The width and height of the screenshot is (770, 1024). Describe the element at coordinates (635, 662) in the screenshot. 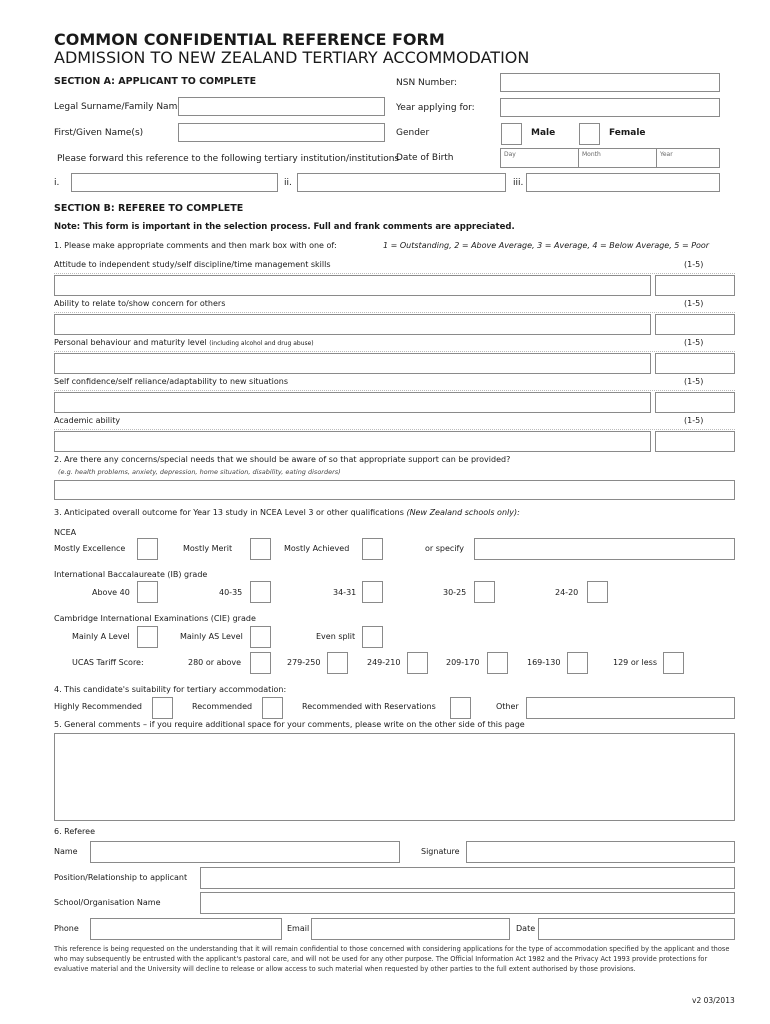

I see `ucas-option-label: 129 or less` at that location.